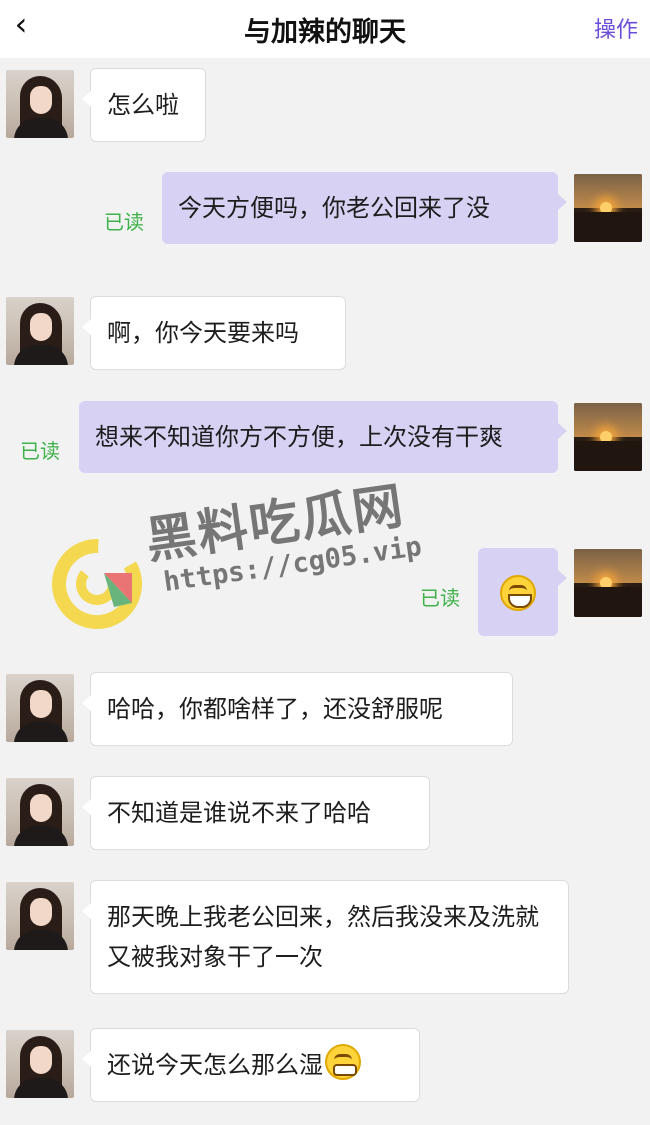  Describe the element at coordinates (292, 564) in the screenshot. I see `watermark-url: https://cg05.vip` at that location.